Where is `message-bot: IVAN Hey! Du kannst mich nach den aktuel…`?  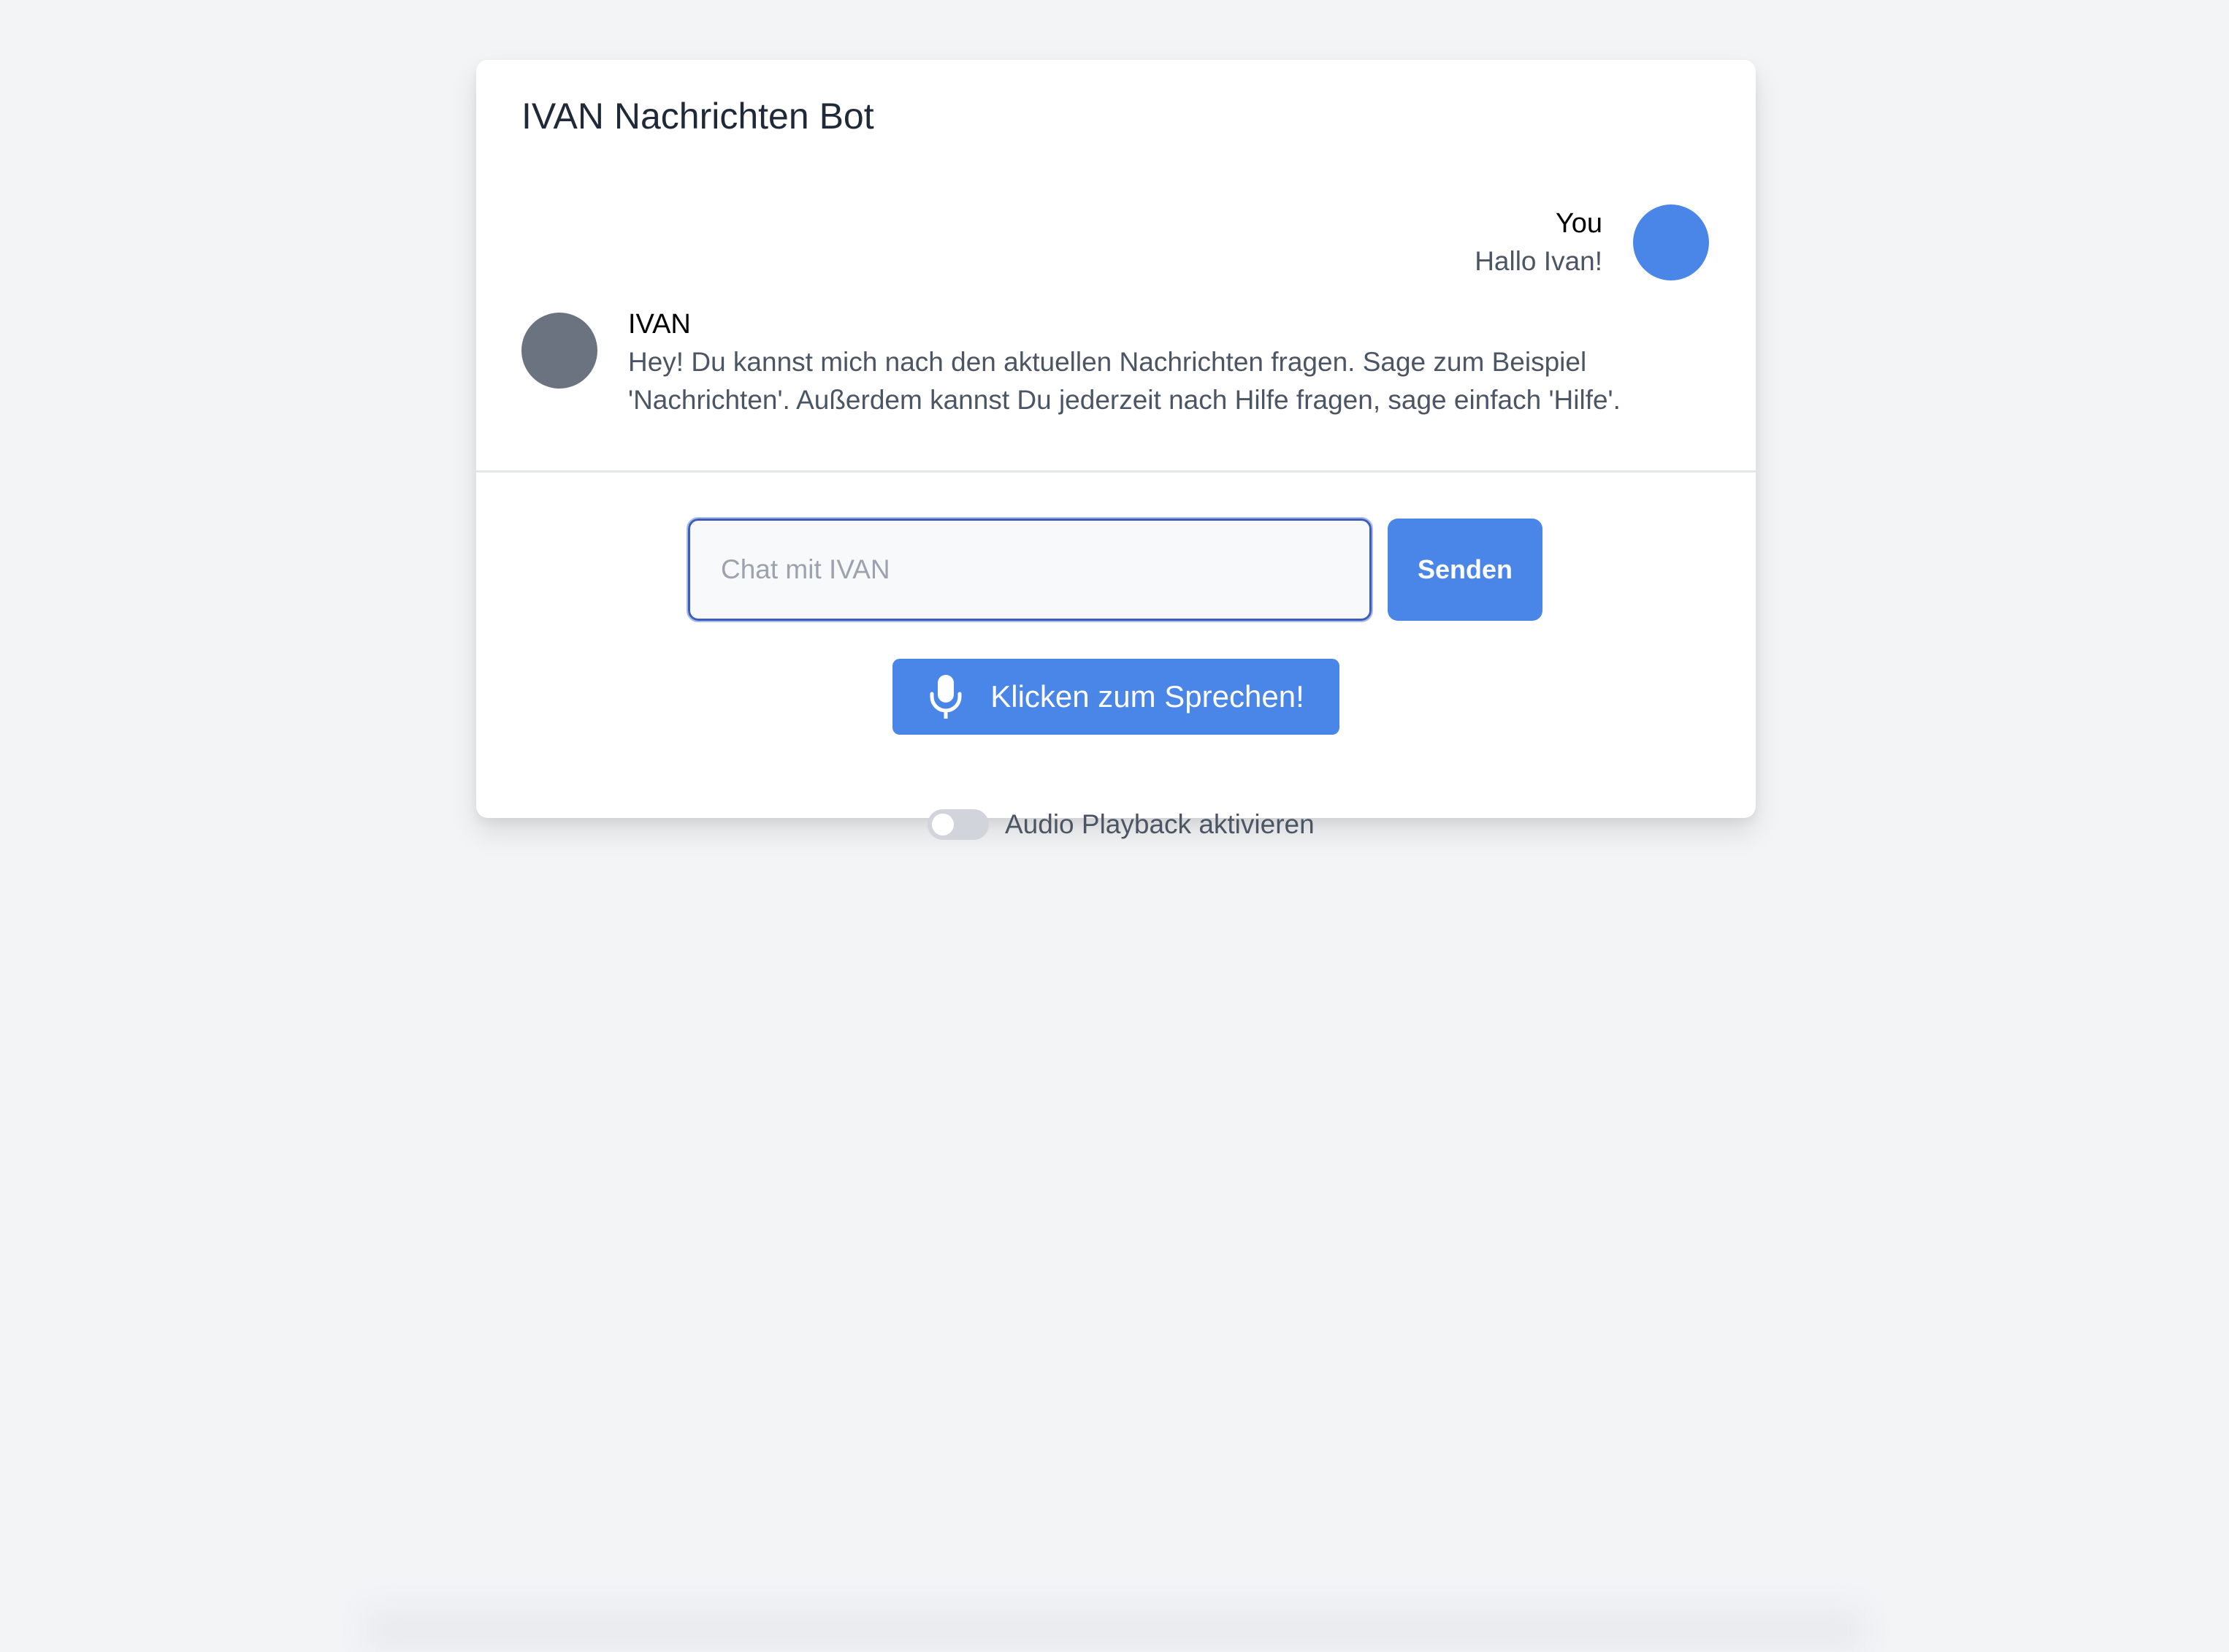
message-bot: IVAN Hey! Du kannst mich nach den aktuel… is located at coordinates (1107, 364).